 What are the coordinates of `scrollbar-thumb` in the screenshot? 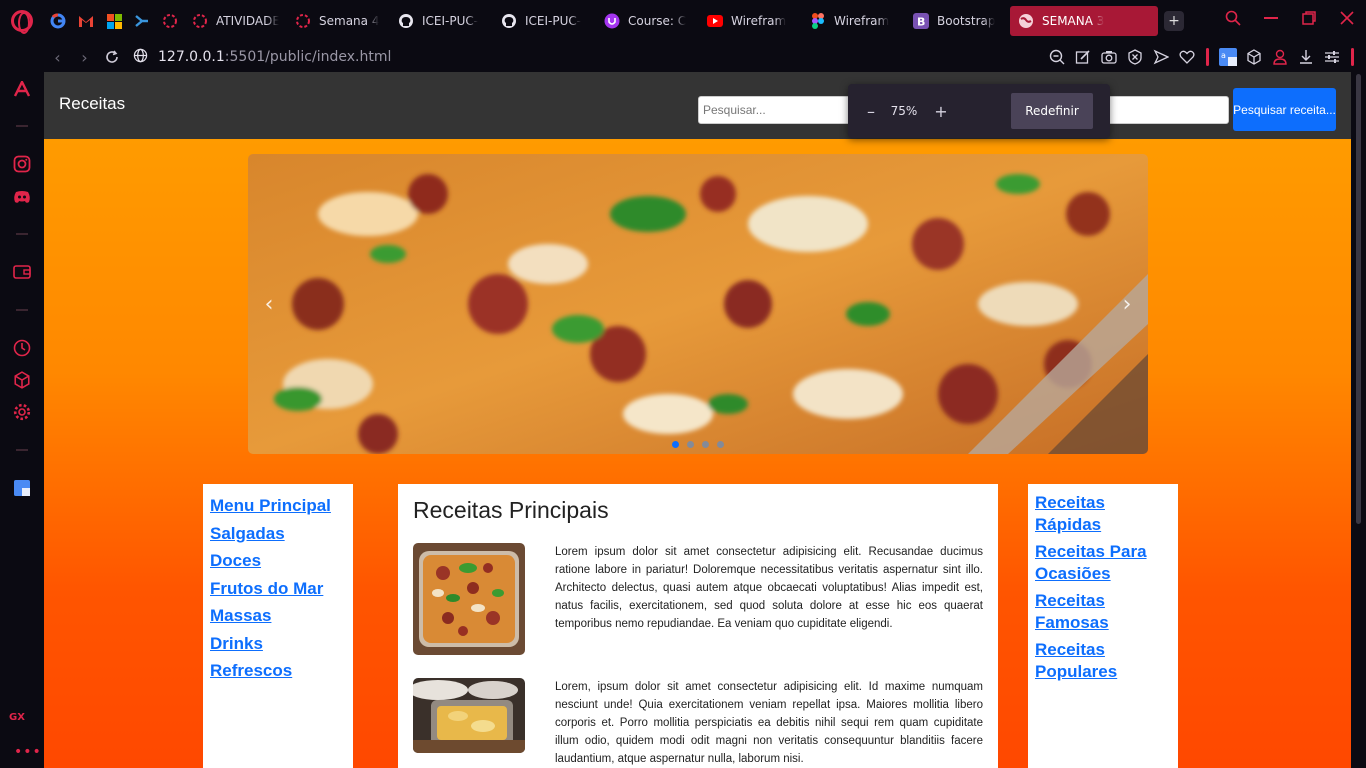 It's located at (1358, 299).